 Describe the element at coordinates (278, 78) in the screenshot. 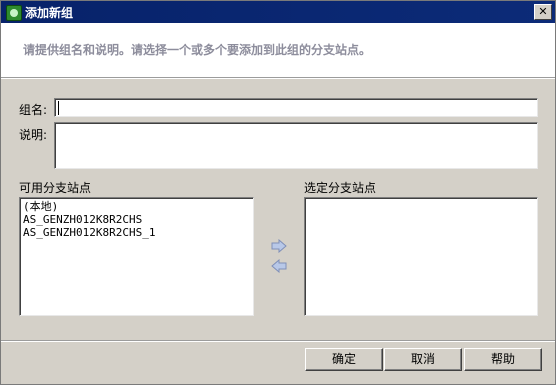

I see `header-divider` at that location.